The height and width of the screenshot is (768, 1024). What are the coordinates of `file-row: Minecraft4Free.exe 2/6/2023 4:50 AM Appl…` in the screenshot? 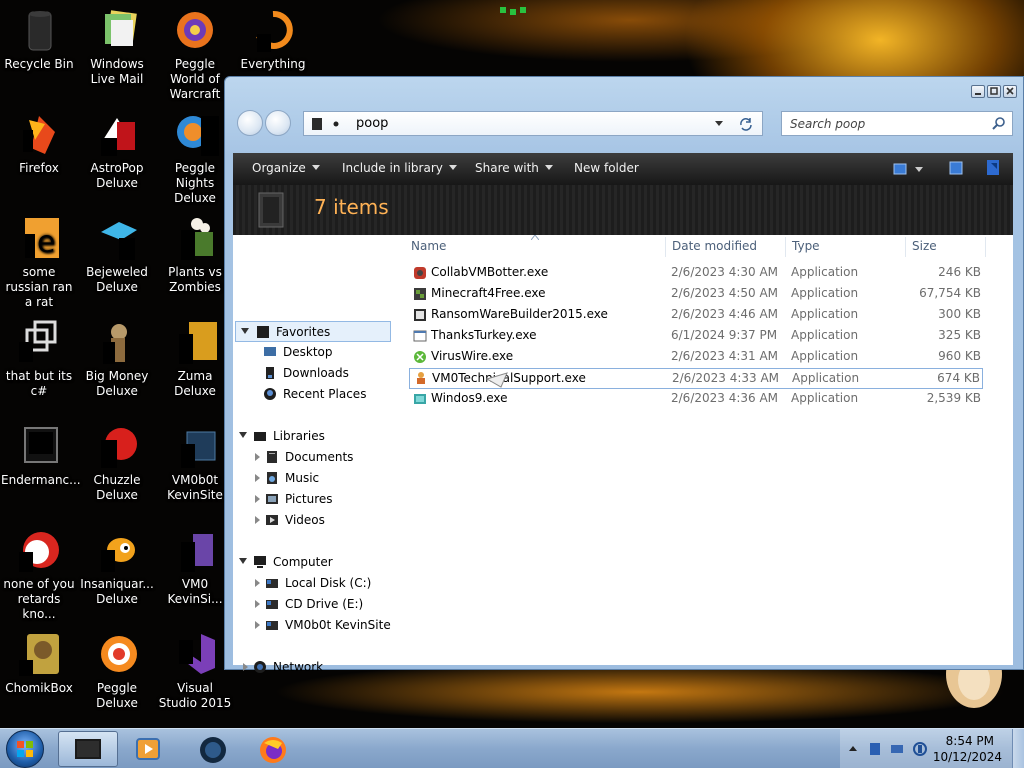 It's located at (696, 294).